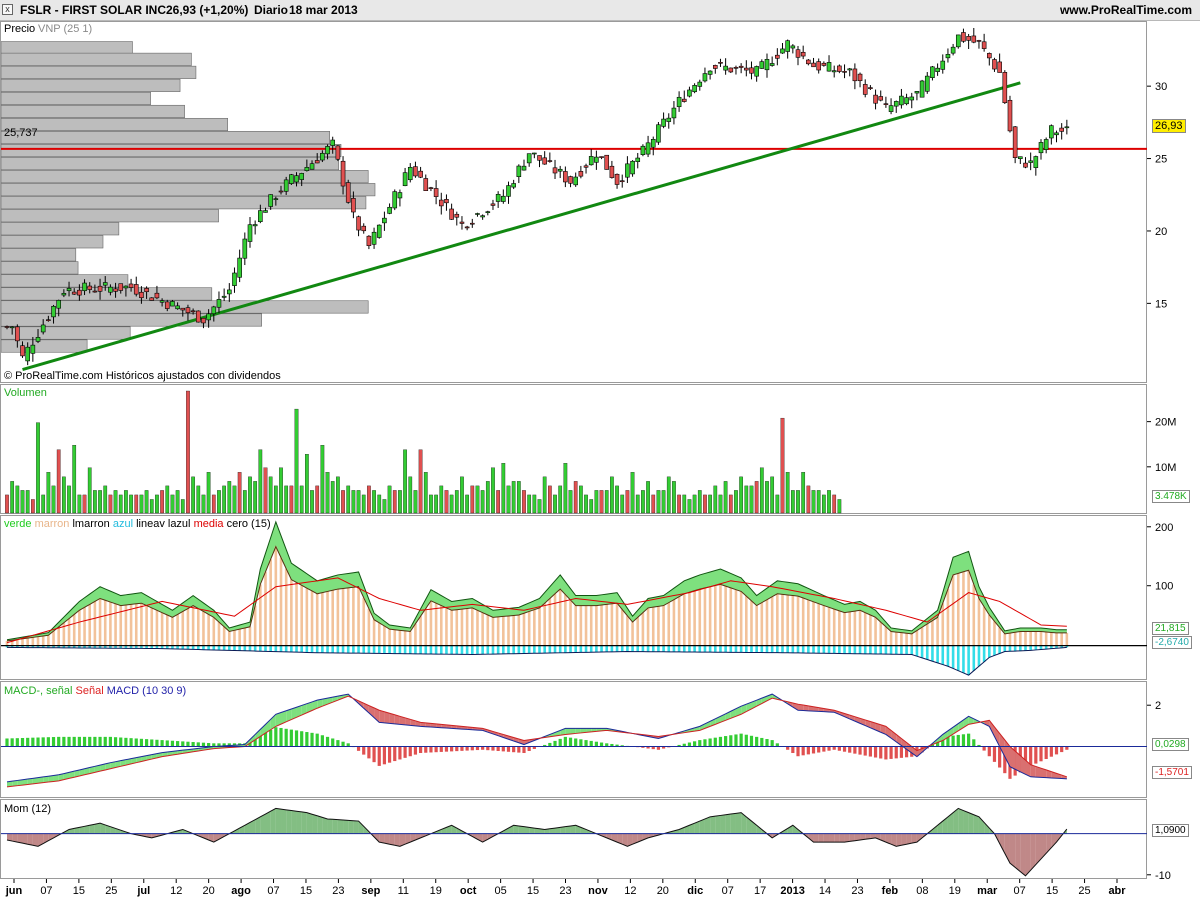 The height and width of the screenshot is (900, 1200). What do you see at coordinates (1161, 87) in the screenshot?
I see `y-tick-label: 30` at bounding box center [1161, 87].